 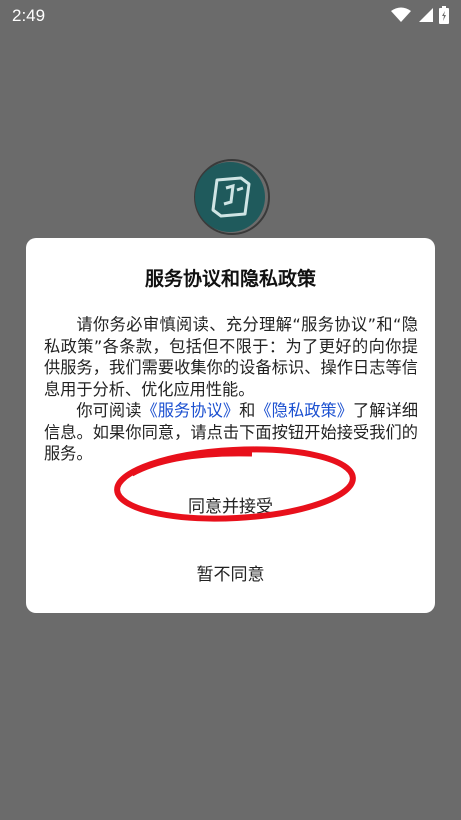 I want to click on status-icons, so click(x=420, y=15).